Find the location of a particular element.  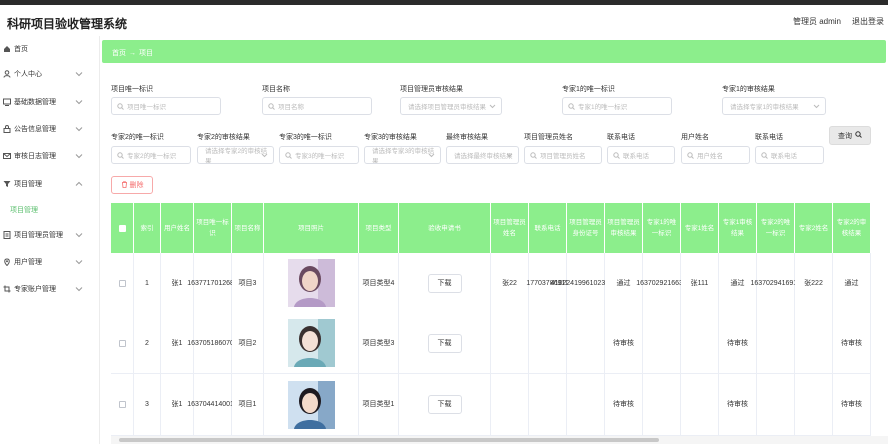

sidebar-item-users: 用户管理 is located at coordinates (50, 262).